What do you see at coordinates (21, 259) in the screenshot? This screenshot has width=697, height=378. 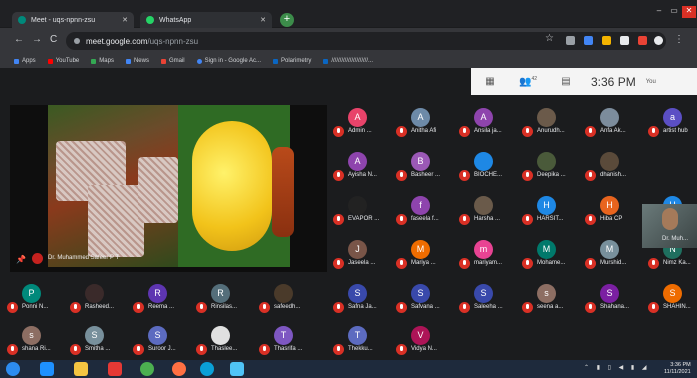 I see `pin-icon: 📌` at bounding box center [21, 259].